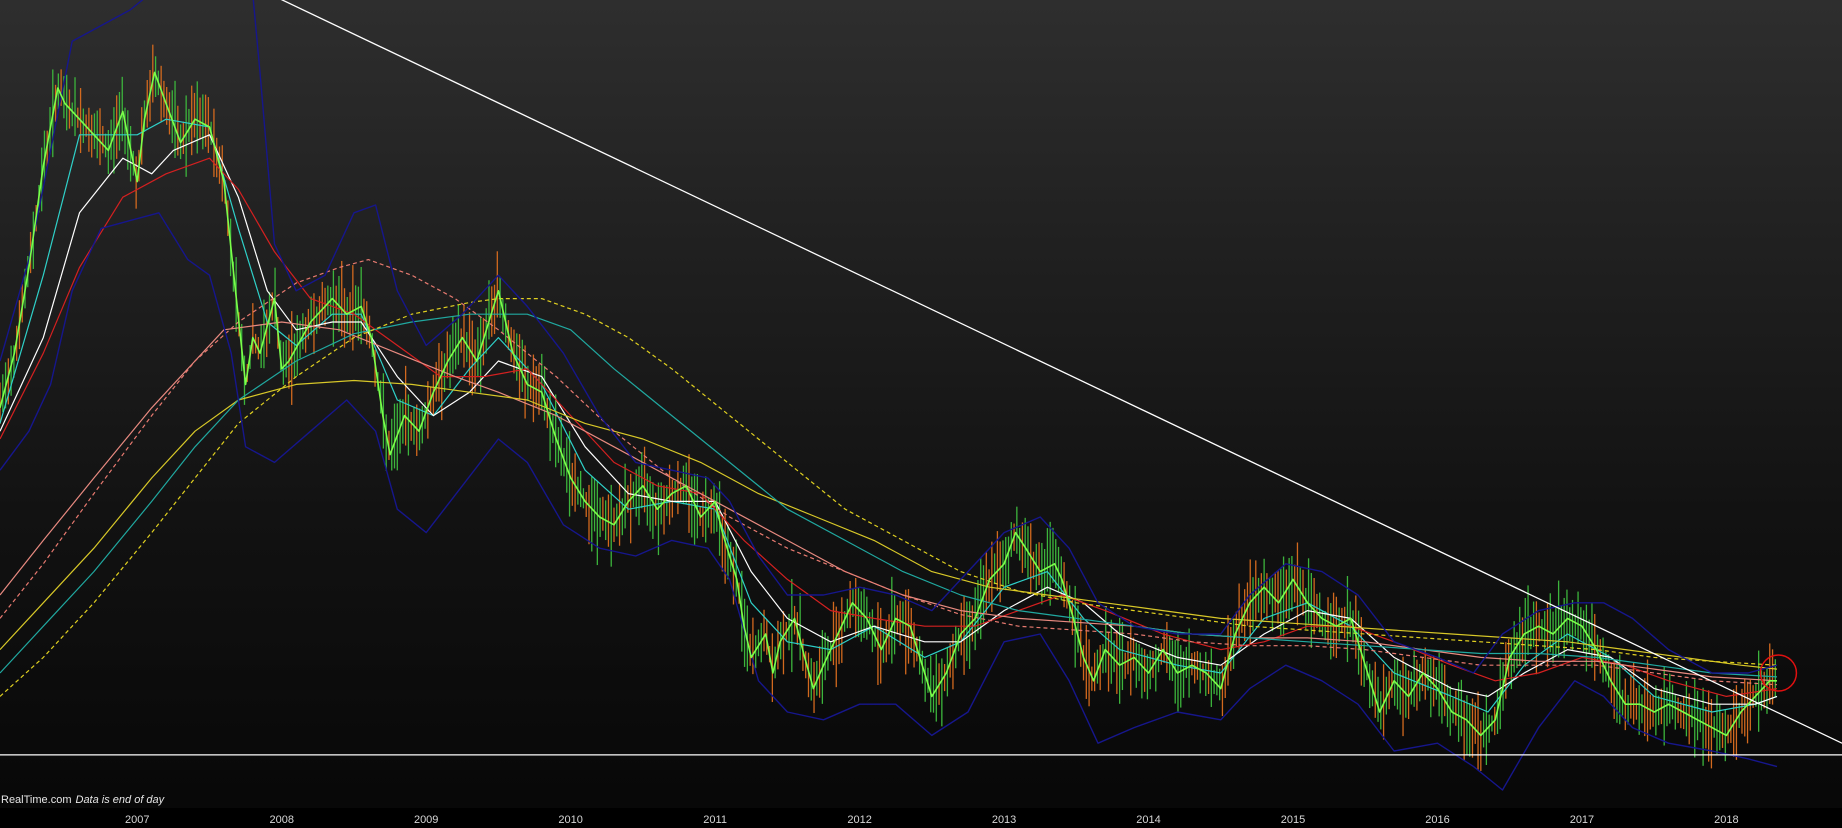 This screenshot has width=1842, height=828. What do you see at coordinates (137, 820) in the screenshot?
I see `x-tick-label: 2007` at bounding box center [137, 820].